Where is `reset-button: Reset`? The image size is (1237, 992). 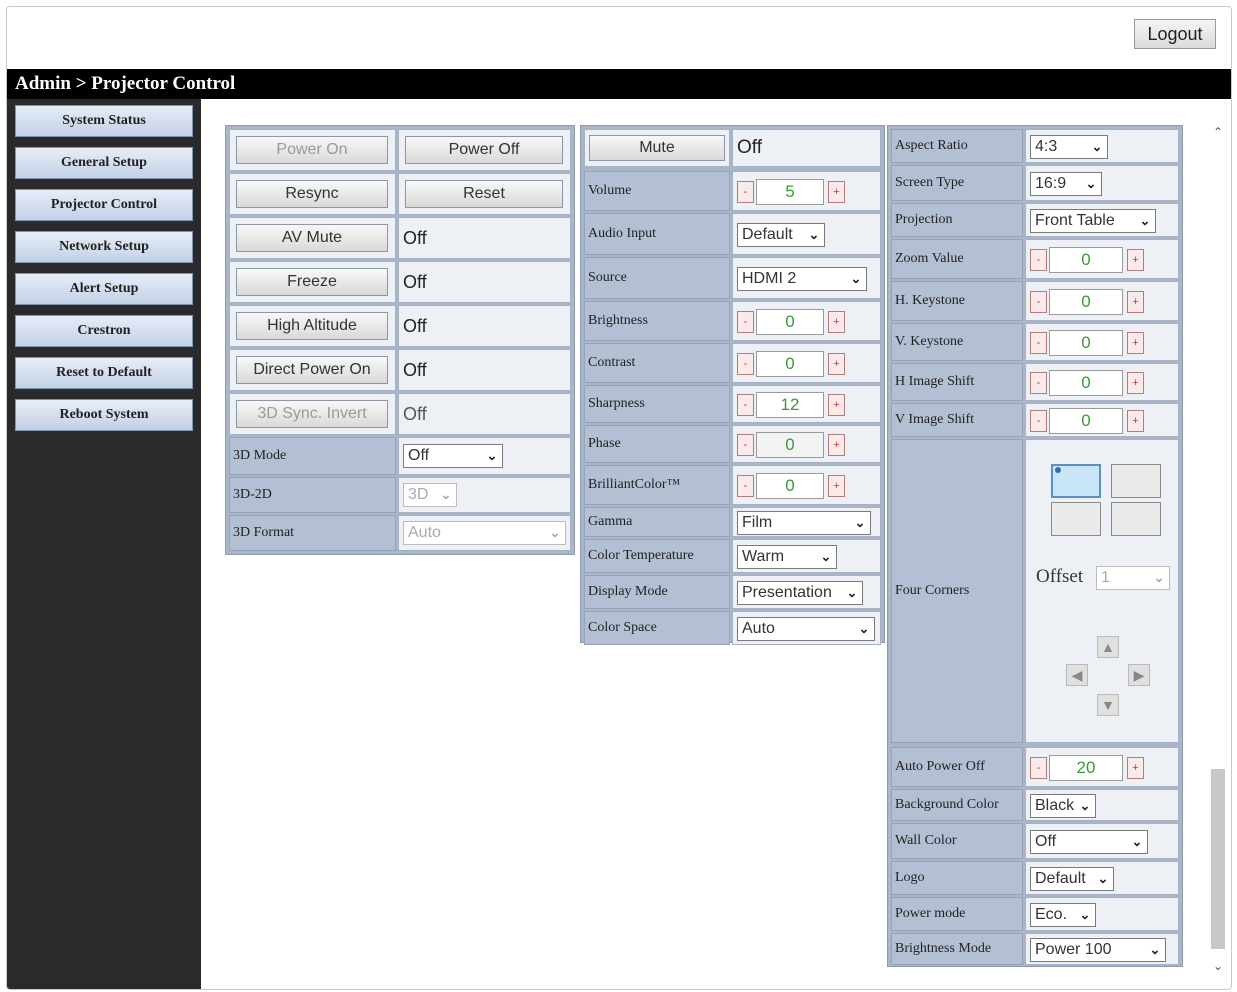 reset-button: Reset is located at coordinates (484, 194).